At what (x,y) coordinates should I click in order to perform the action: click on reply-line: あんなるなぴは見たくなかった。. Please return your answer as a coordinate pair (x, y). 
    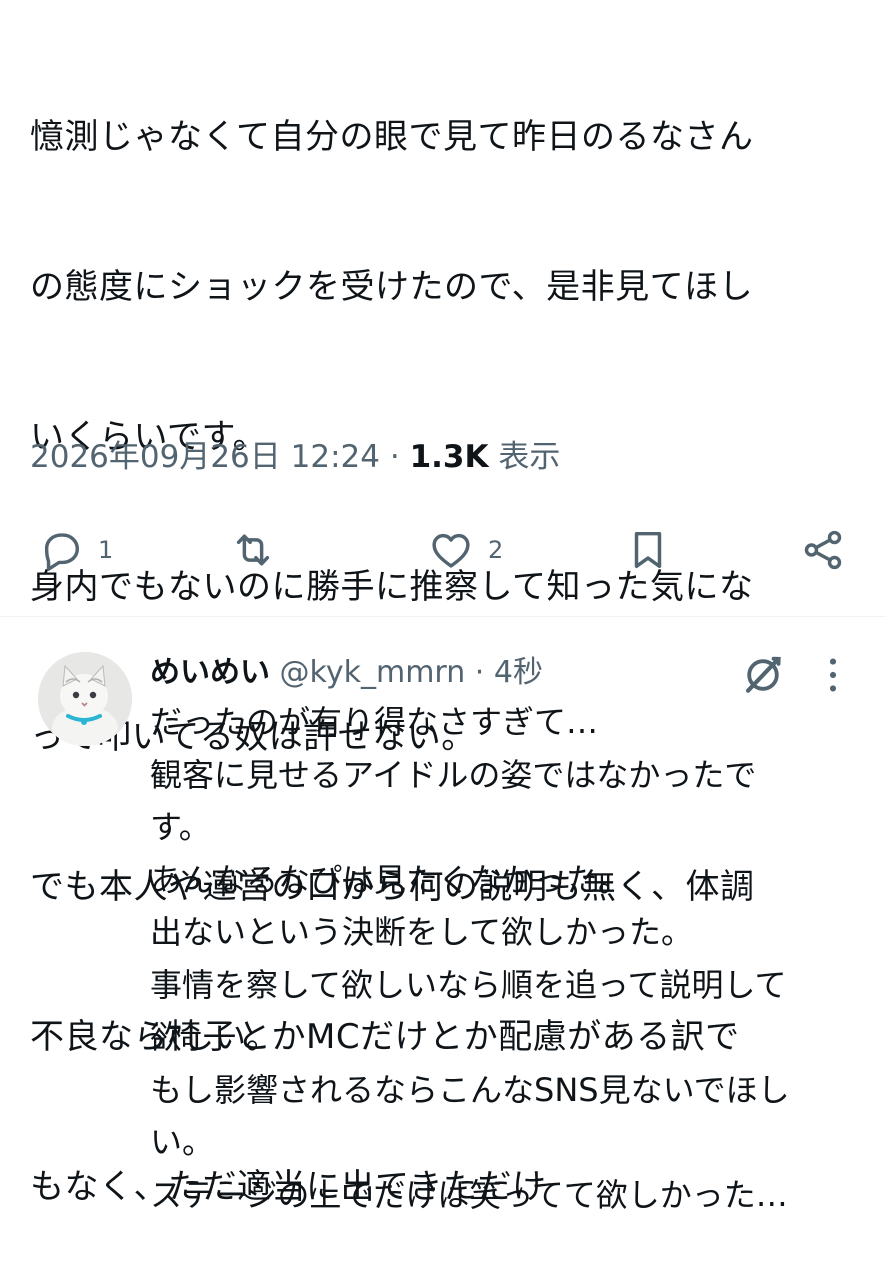
    Looking at the image, I should click on (390, 879).